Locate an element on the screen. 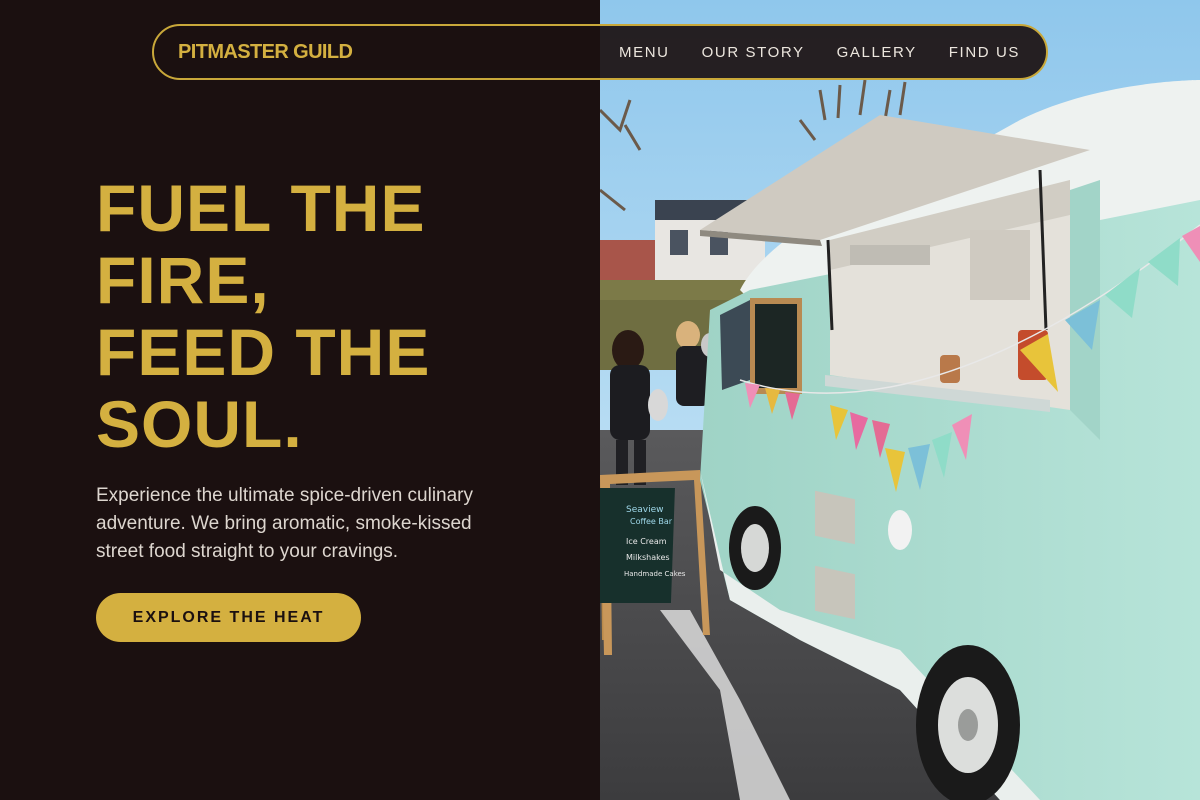 The height and width of the screenshot is (800, 1200). chalk-line-3: Ice Cream is located at coordinates (646, 541).